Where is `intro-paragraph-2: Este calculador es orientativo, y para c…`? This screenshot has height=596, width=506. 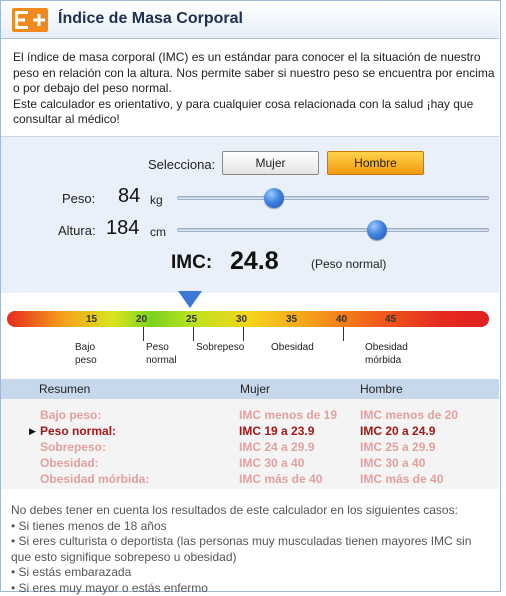
intro-paragraph-2: Este calculador es orientativo, y para c… is located at coordinates (254, 112).